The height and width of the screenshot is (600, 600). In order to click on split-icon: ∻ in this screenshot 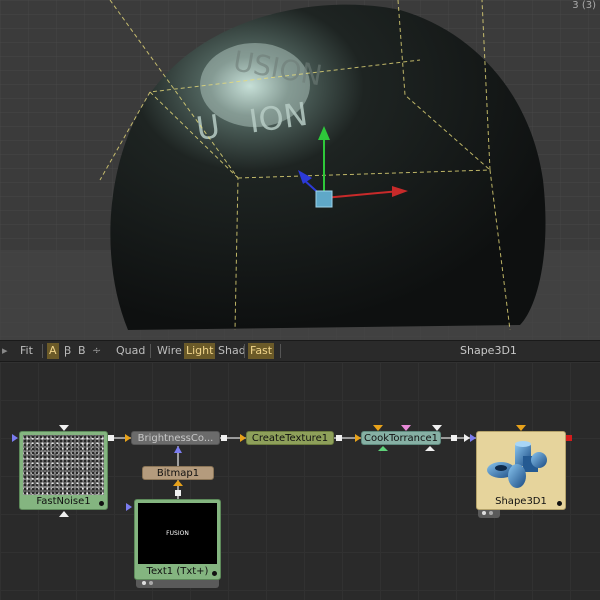, I will do `click(96, 351)`.